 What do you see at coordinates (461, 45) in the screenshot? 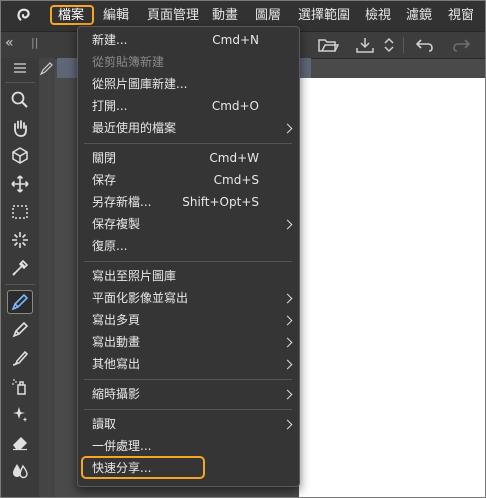
I see `redo-icon` at bounding box center [461, 45].